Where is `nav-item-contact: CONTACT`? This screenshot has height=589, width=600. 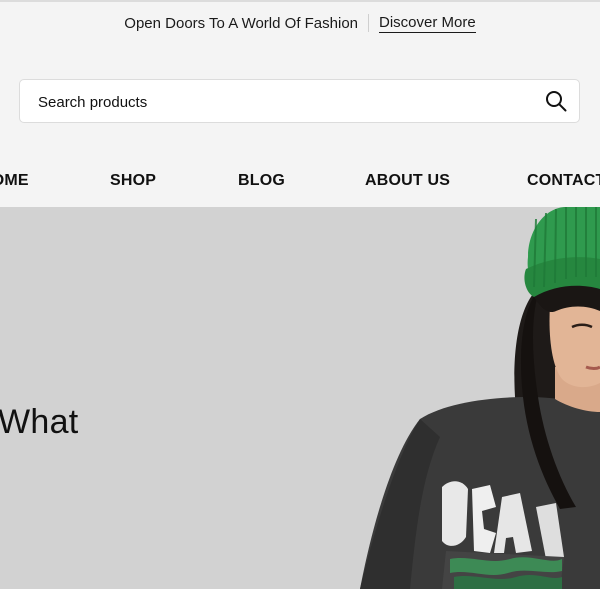 nav-item-contact: CONTACT is located at coordinates (563, 181).